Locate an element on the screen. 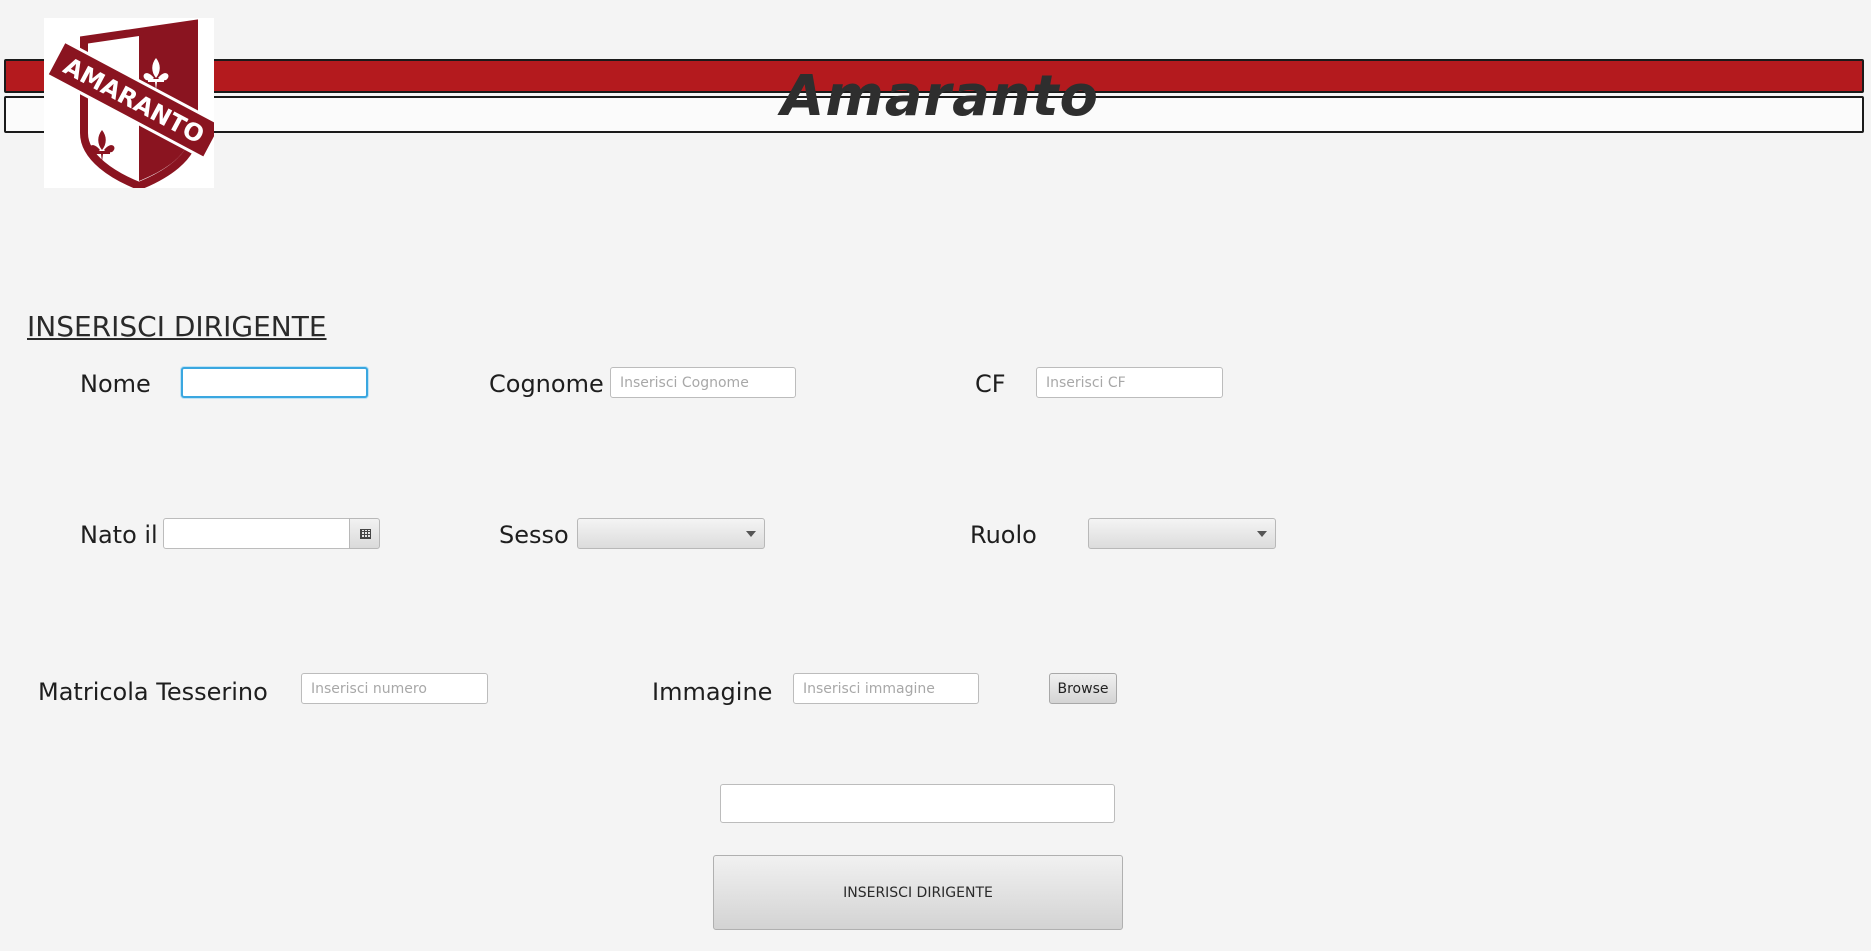 The width and height of the screenshot is (1871, 951). cf-input is located at coordinates (1129, 382).